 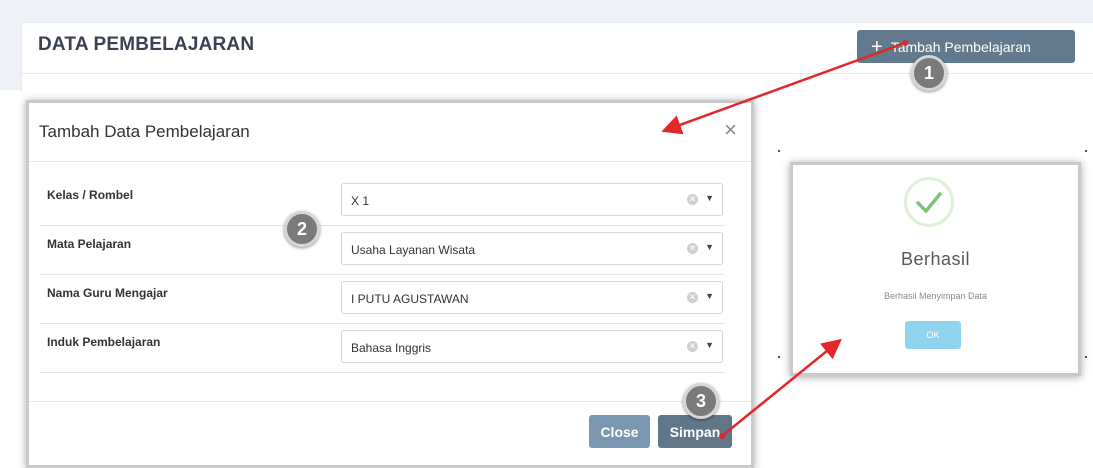 I want to click on arrow-to-modal, so click(x=783, y=88).